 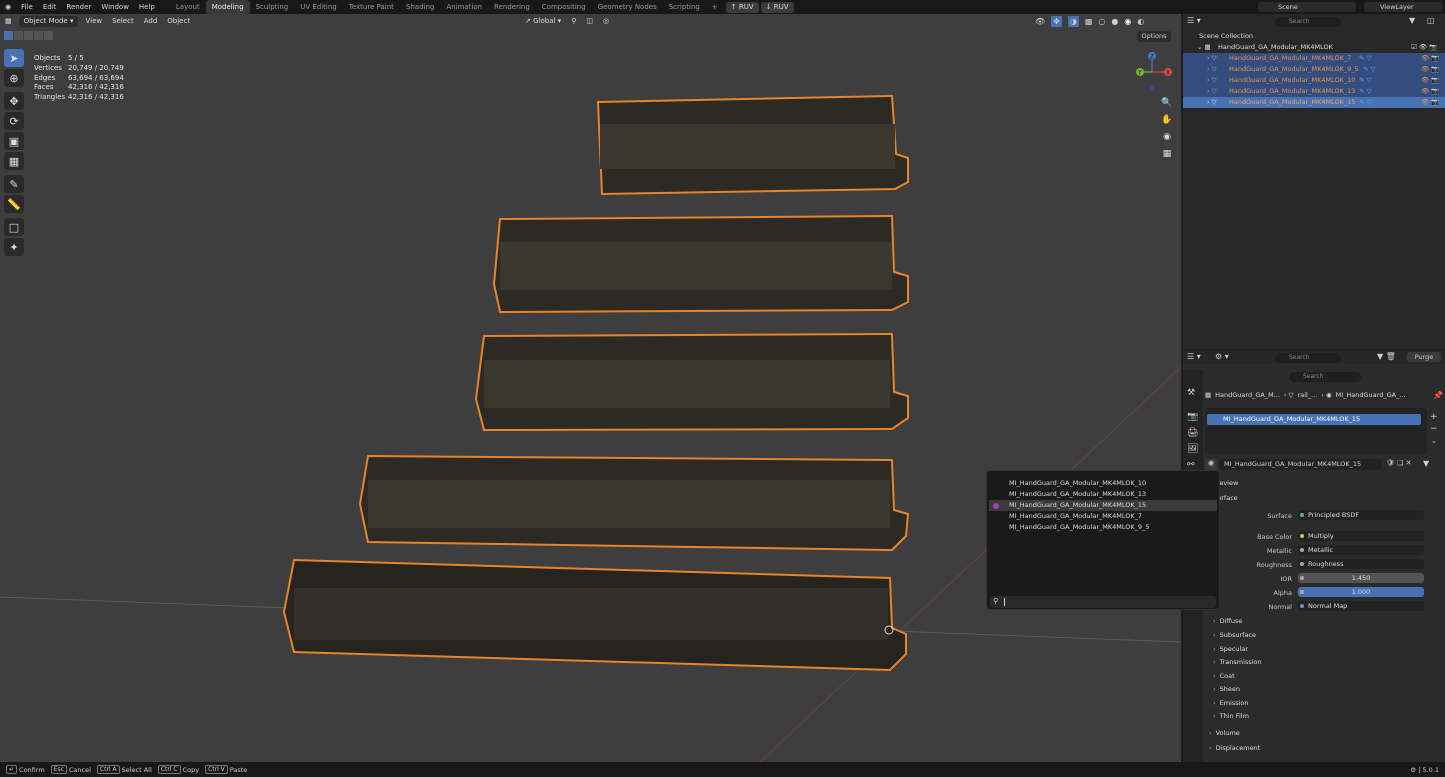 What do you see at coordinates (1438, 395) in the screenshot?
I see `pin-icon: 📌` at bounding box center [1438, 395].